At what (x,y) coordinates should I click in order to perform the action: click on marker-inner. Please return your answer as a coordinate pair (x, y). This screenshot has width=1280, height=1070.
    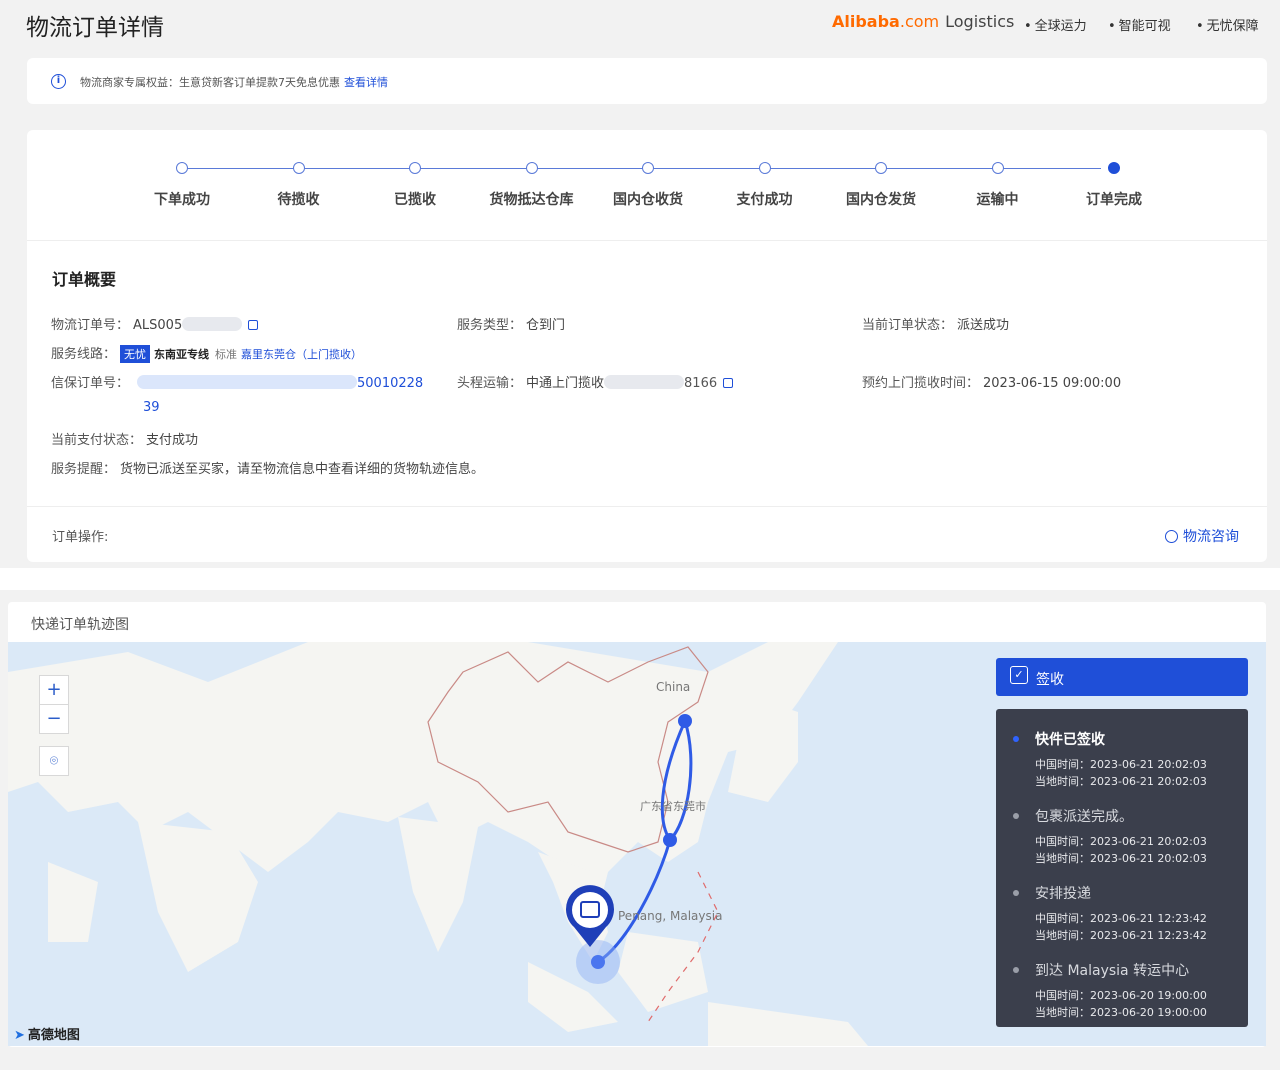
    Looking at the image, I should click on (590, 910).